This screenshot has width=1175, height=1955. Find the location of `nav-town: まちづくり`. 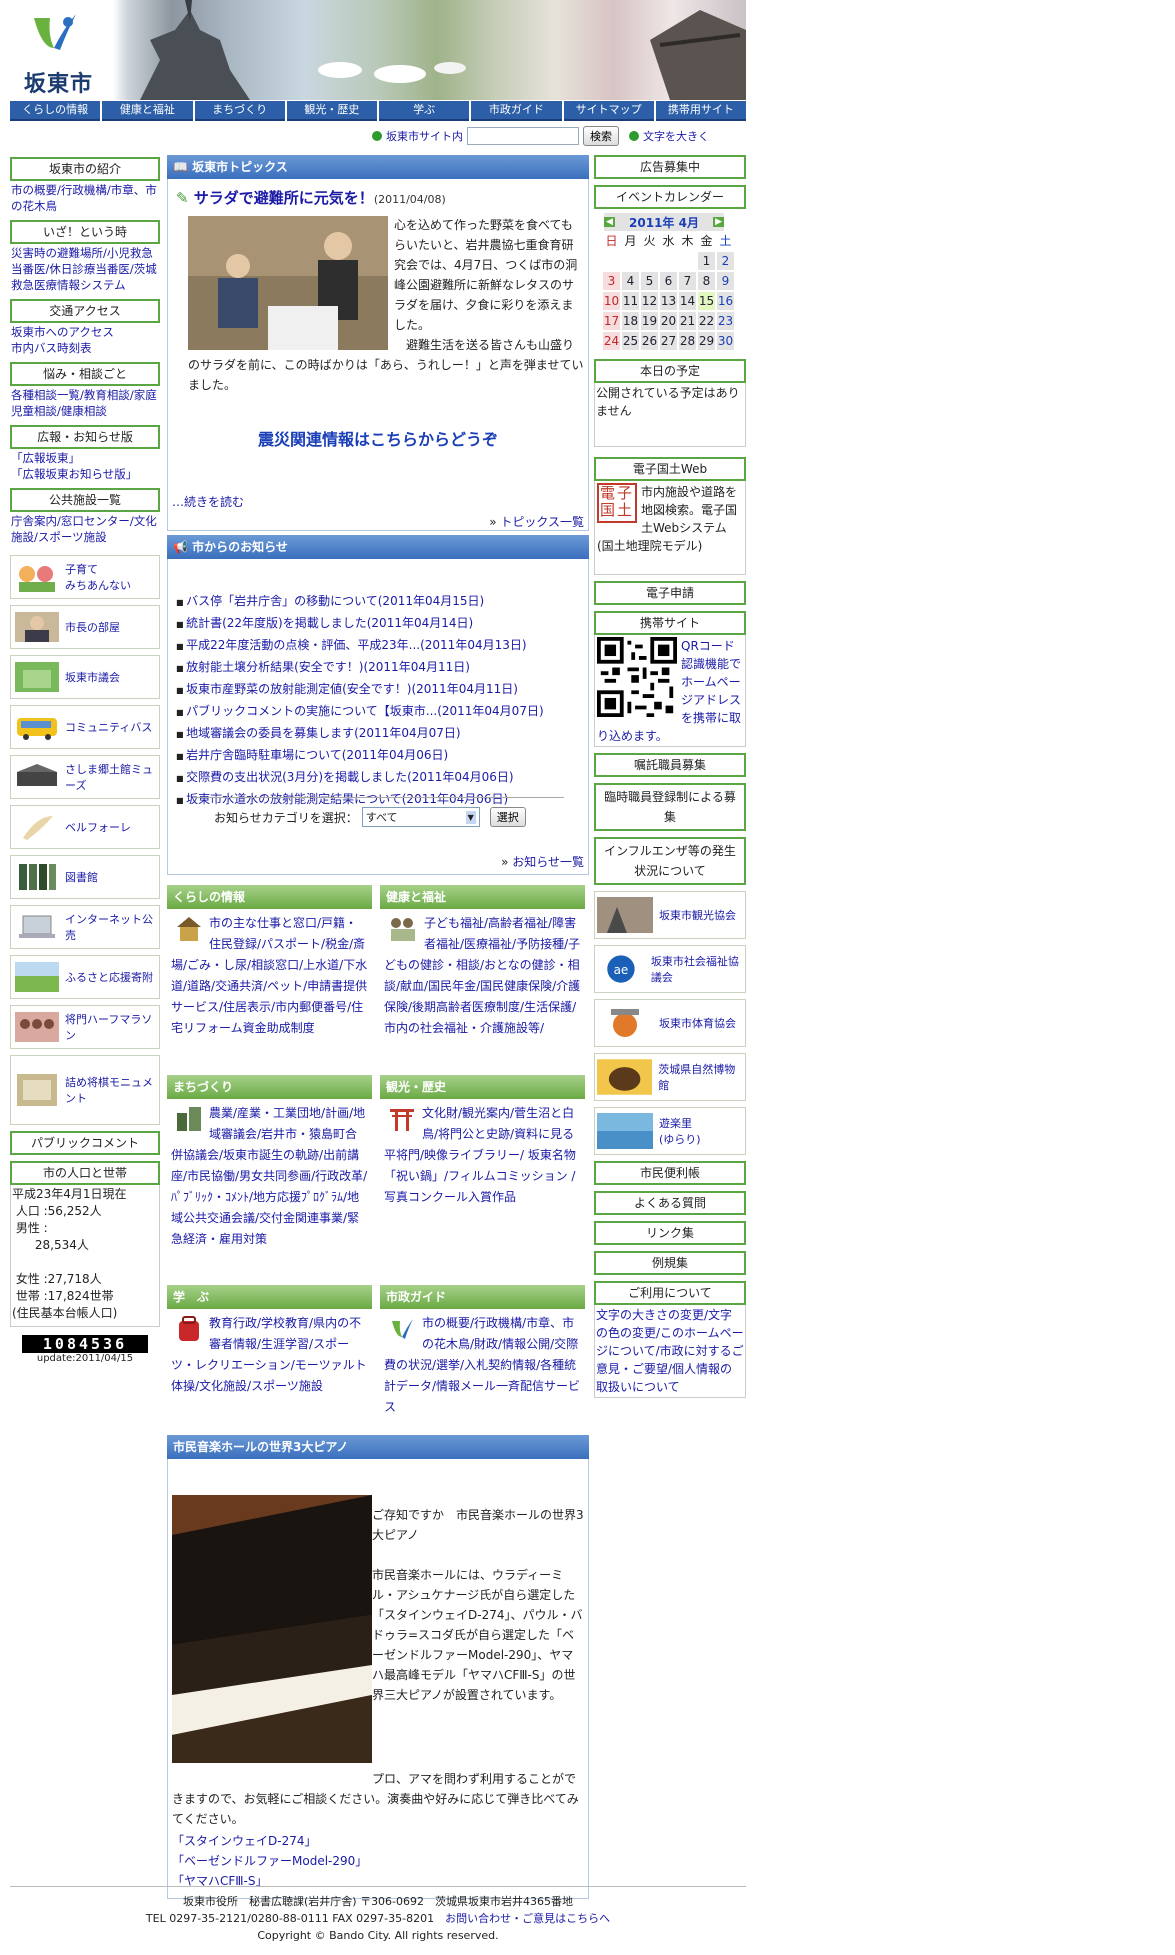

nav-town: まちづくり is located at coordinates (239, 111).